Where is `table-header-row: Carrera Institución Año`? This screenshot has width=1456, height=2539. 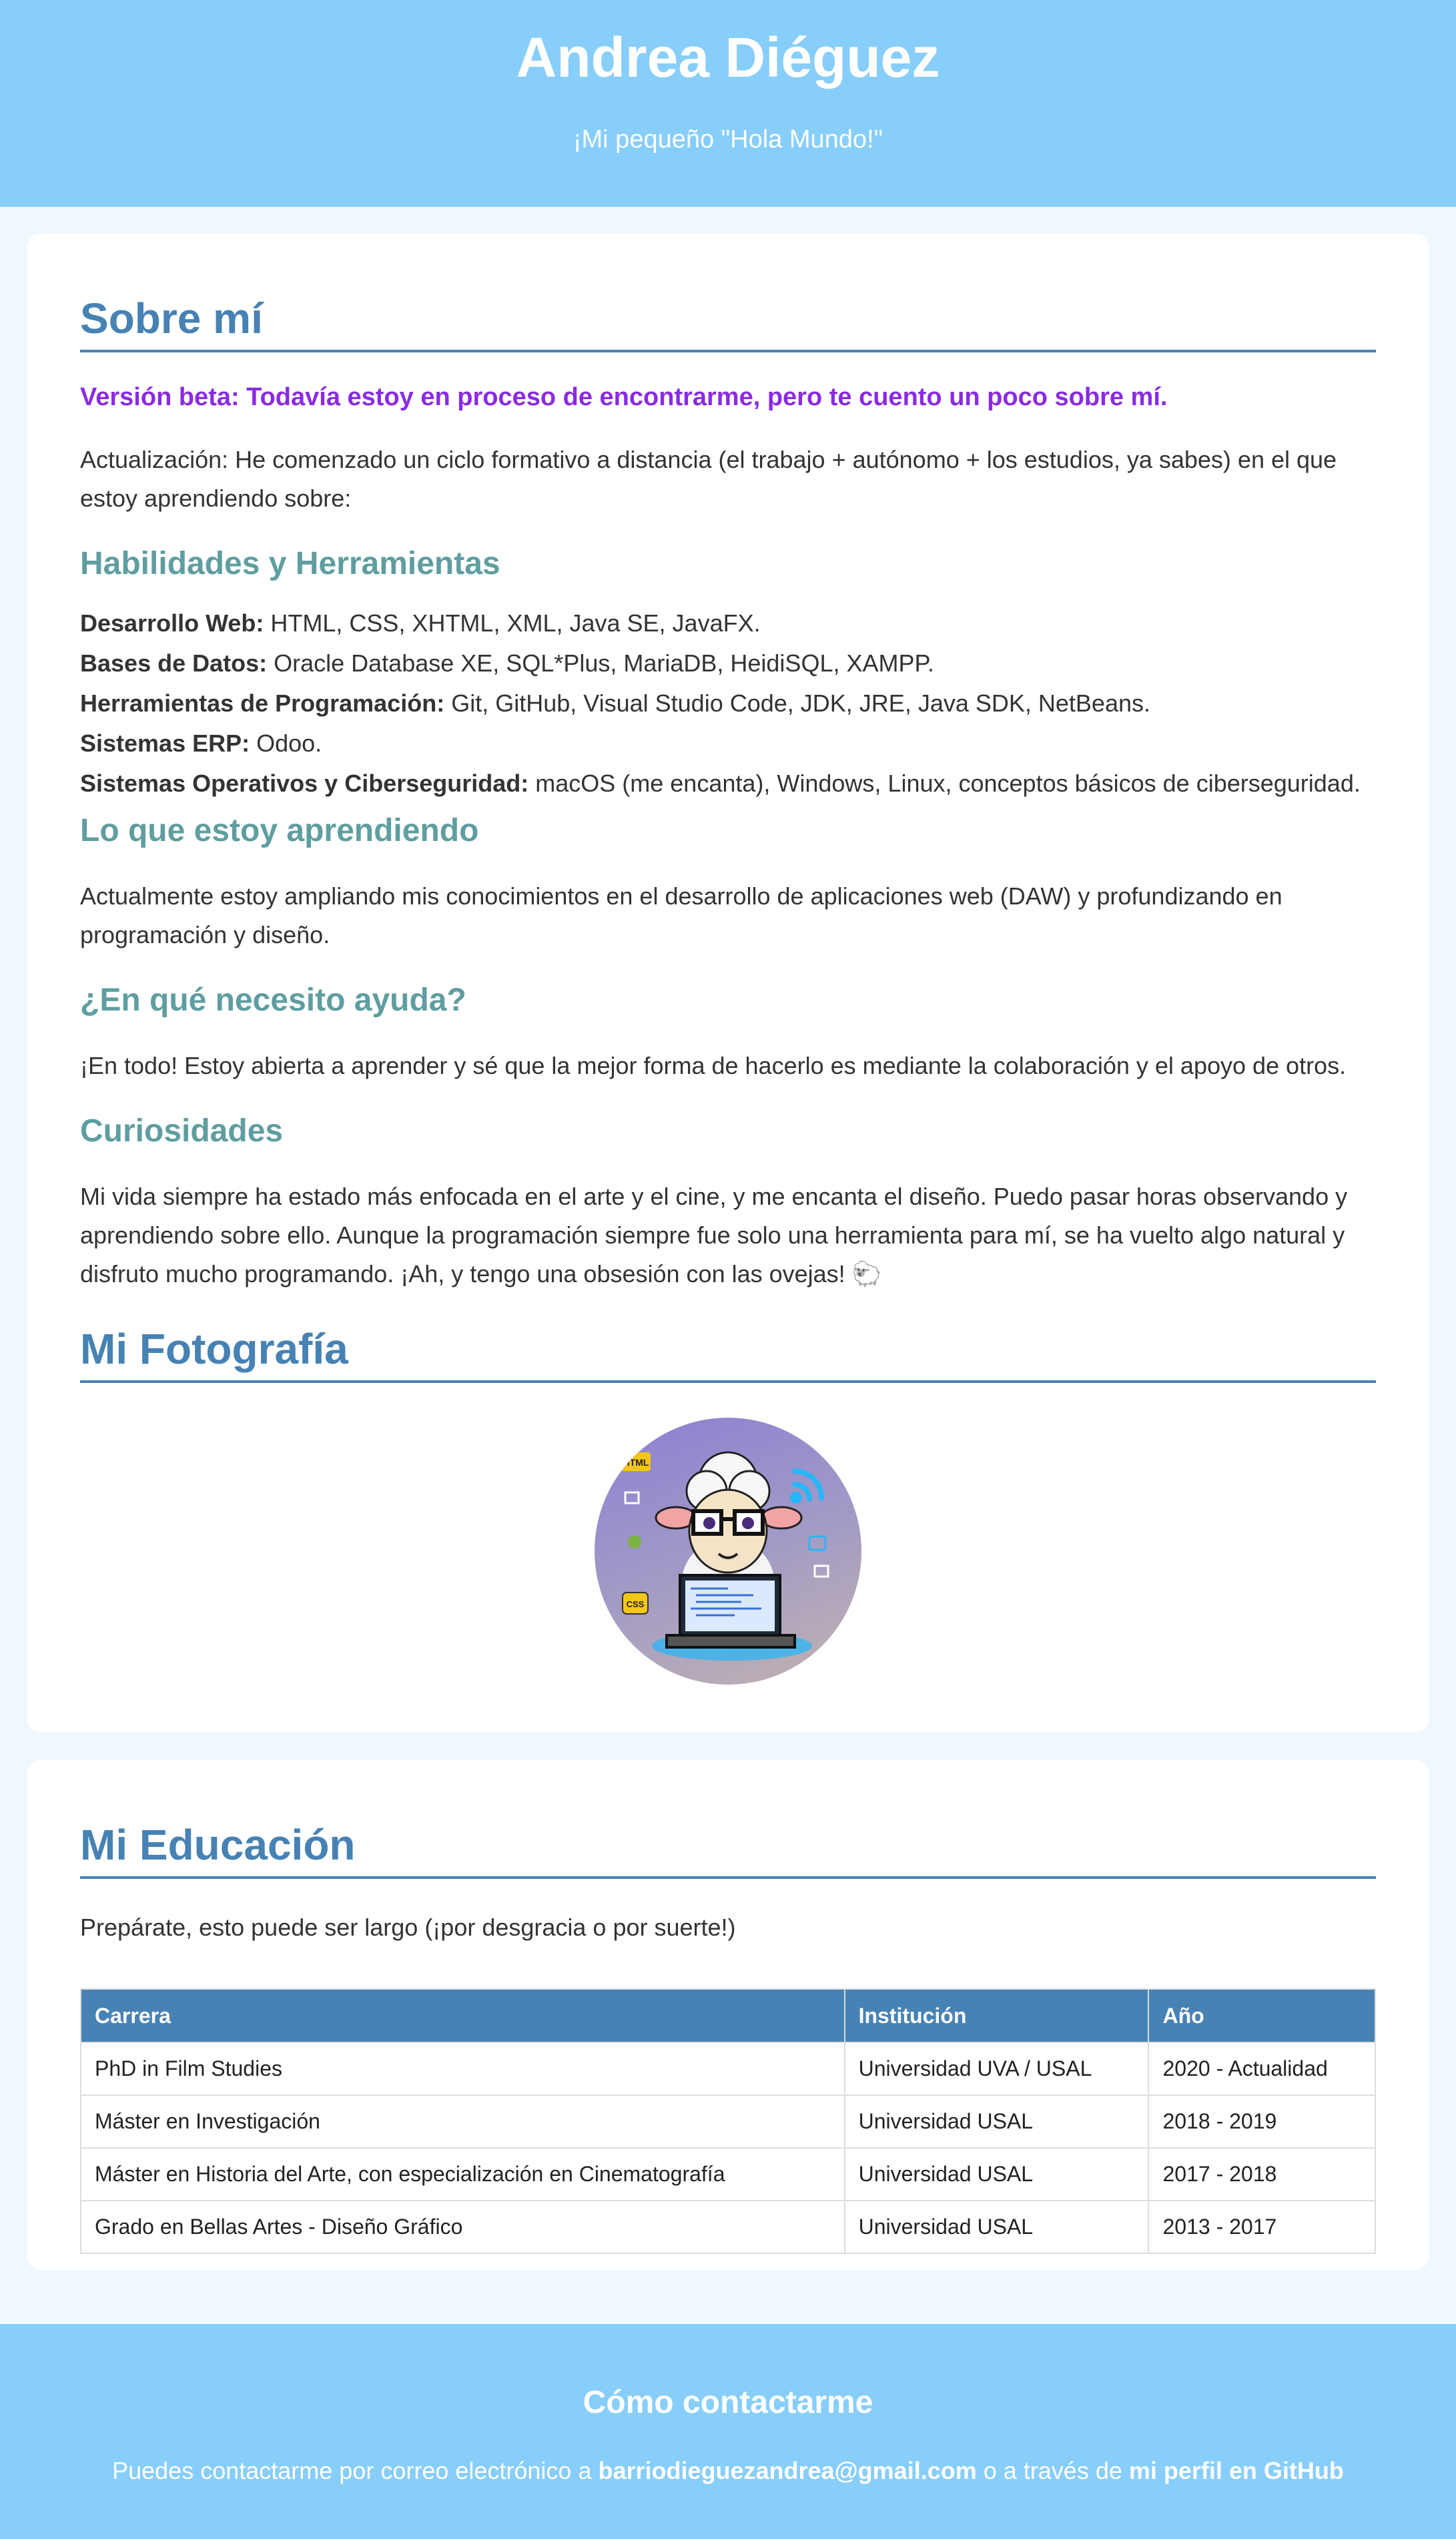 table-header-row: Carrera Institución Año is located at coordinates (728, 2015).